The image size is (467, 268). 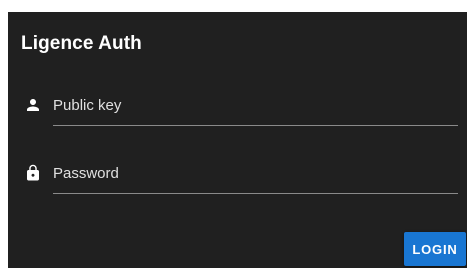 What do you see at coordinates (435, 249) in the screenshot?
I see `login-button: LOGIN` at bounding box center [435, 249].